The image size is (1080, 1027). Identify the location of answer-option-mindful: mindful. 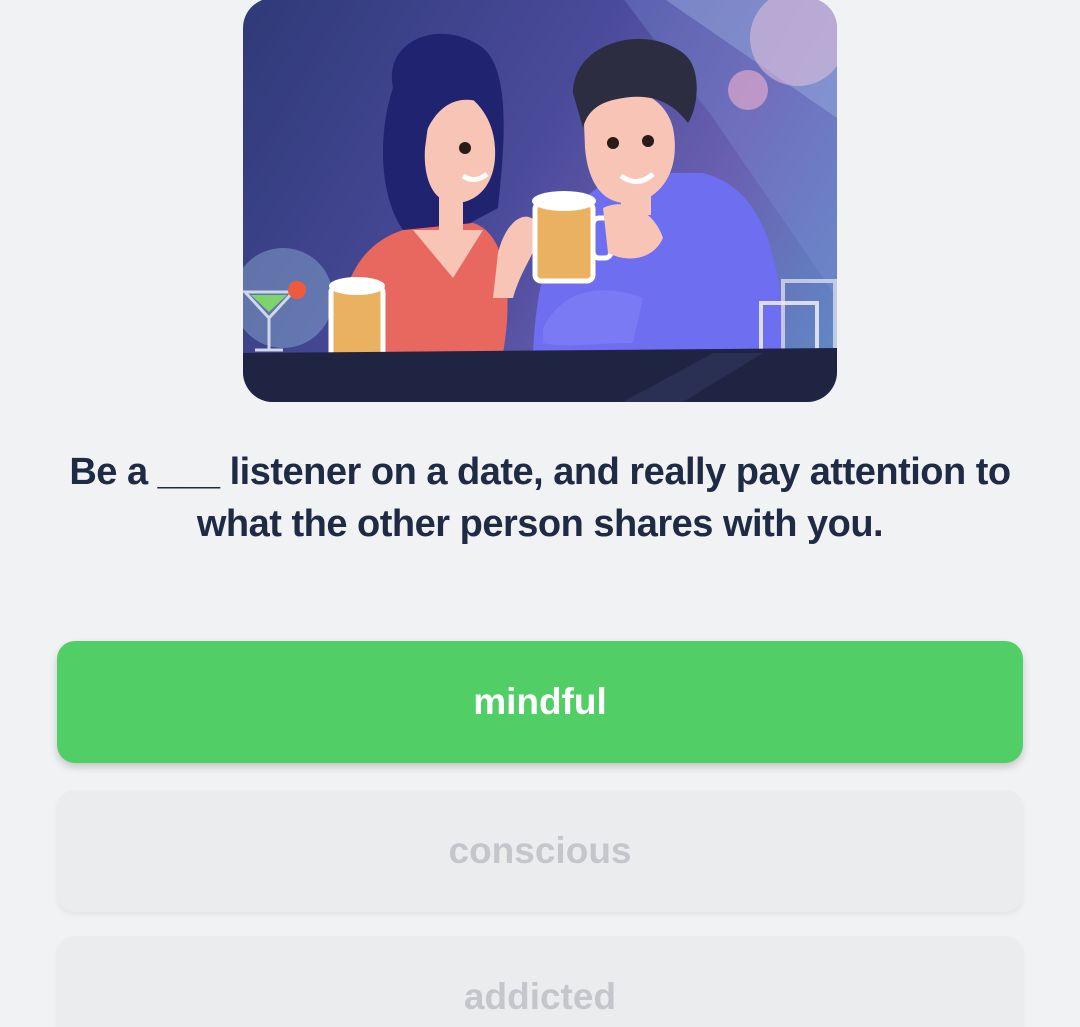
(540, 702).